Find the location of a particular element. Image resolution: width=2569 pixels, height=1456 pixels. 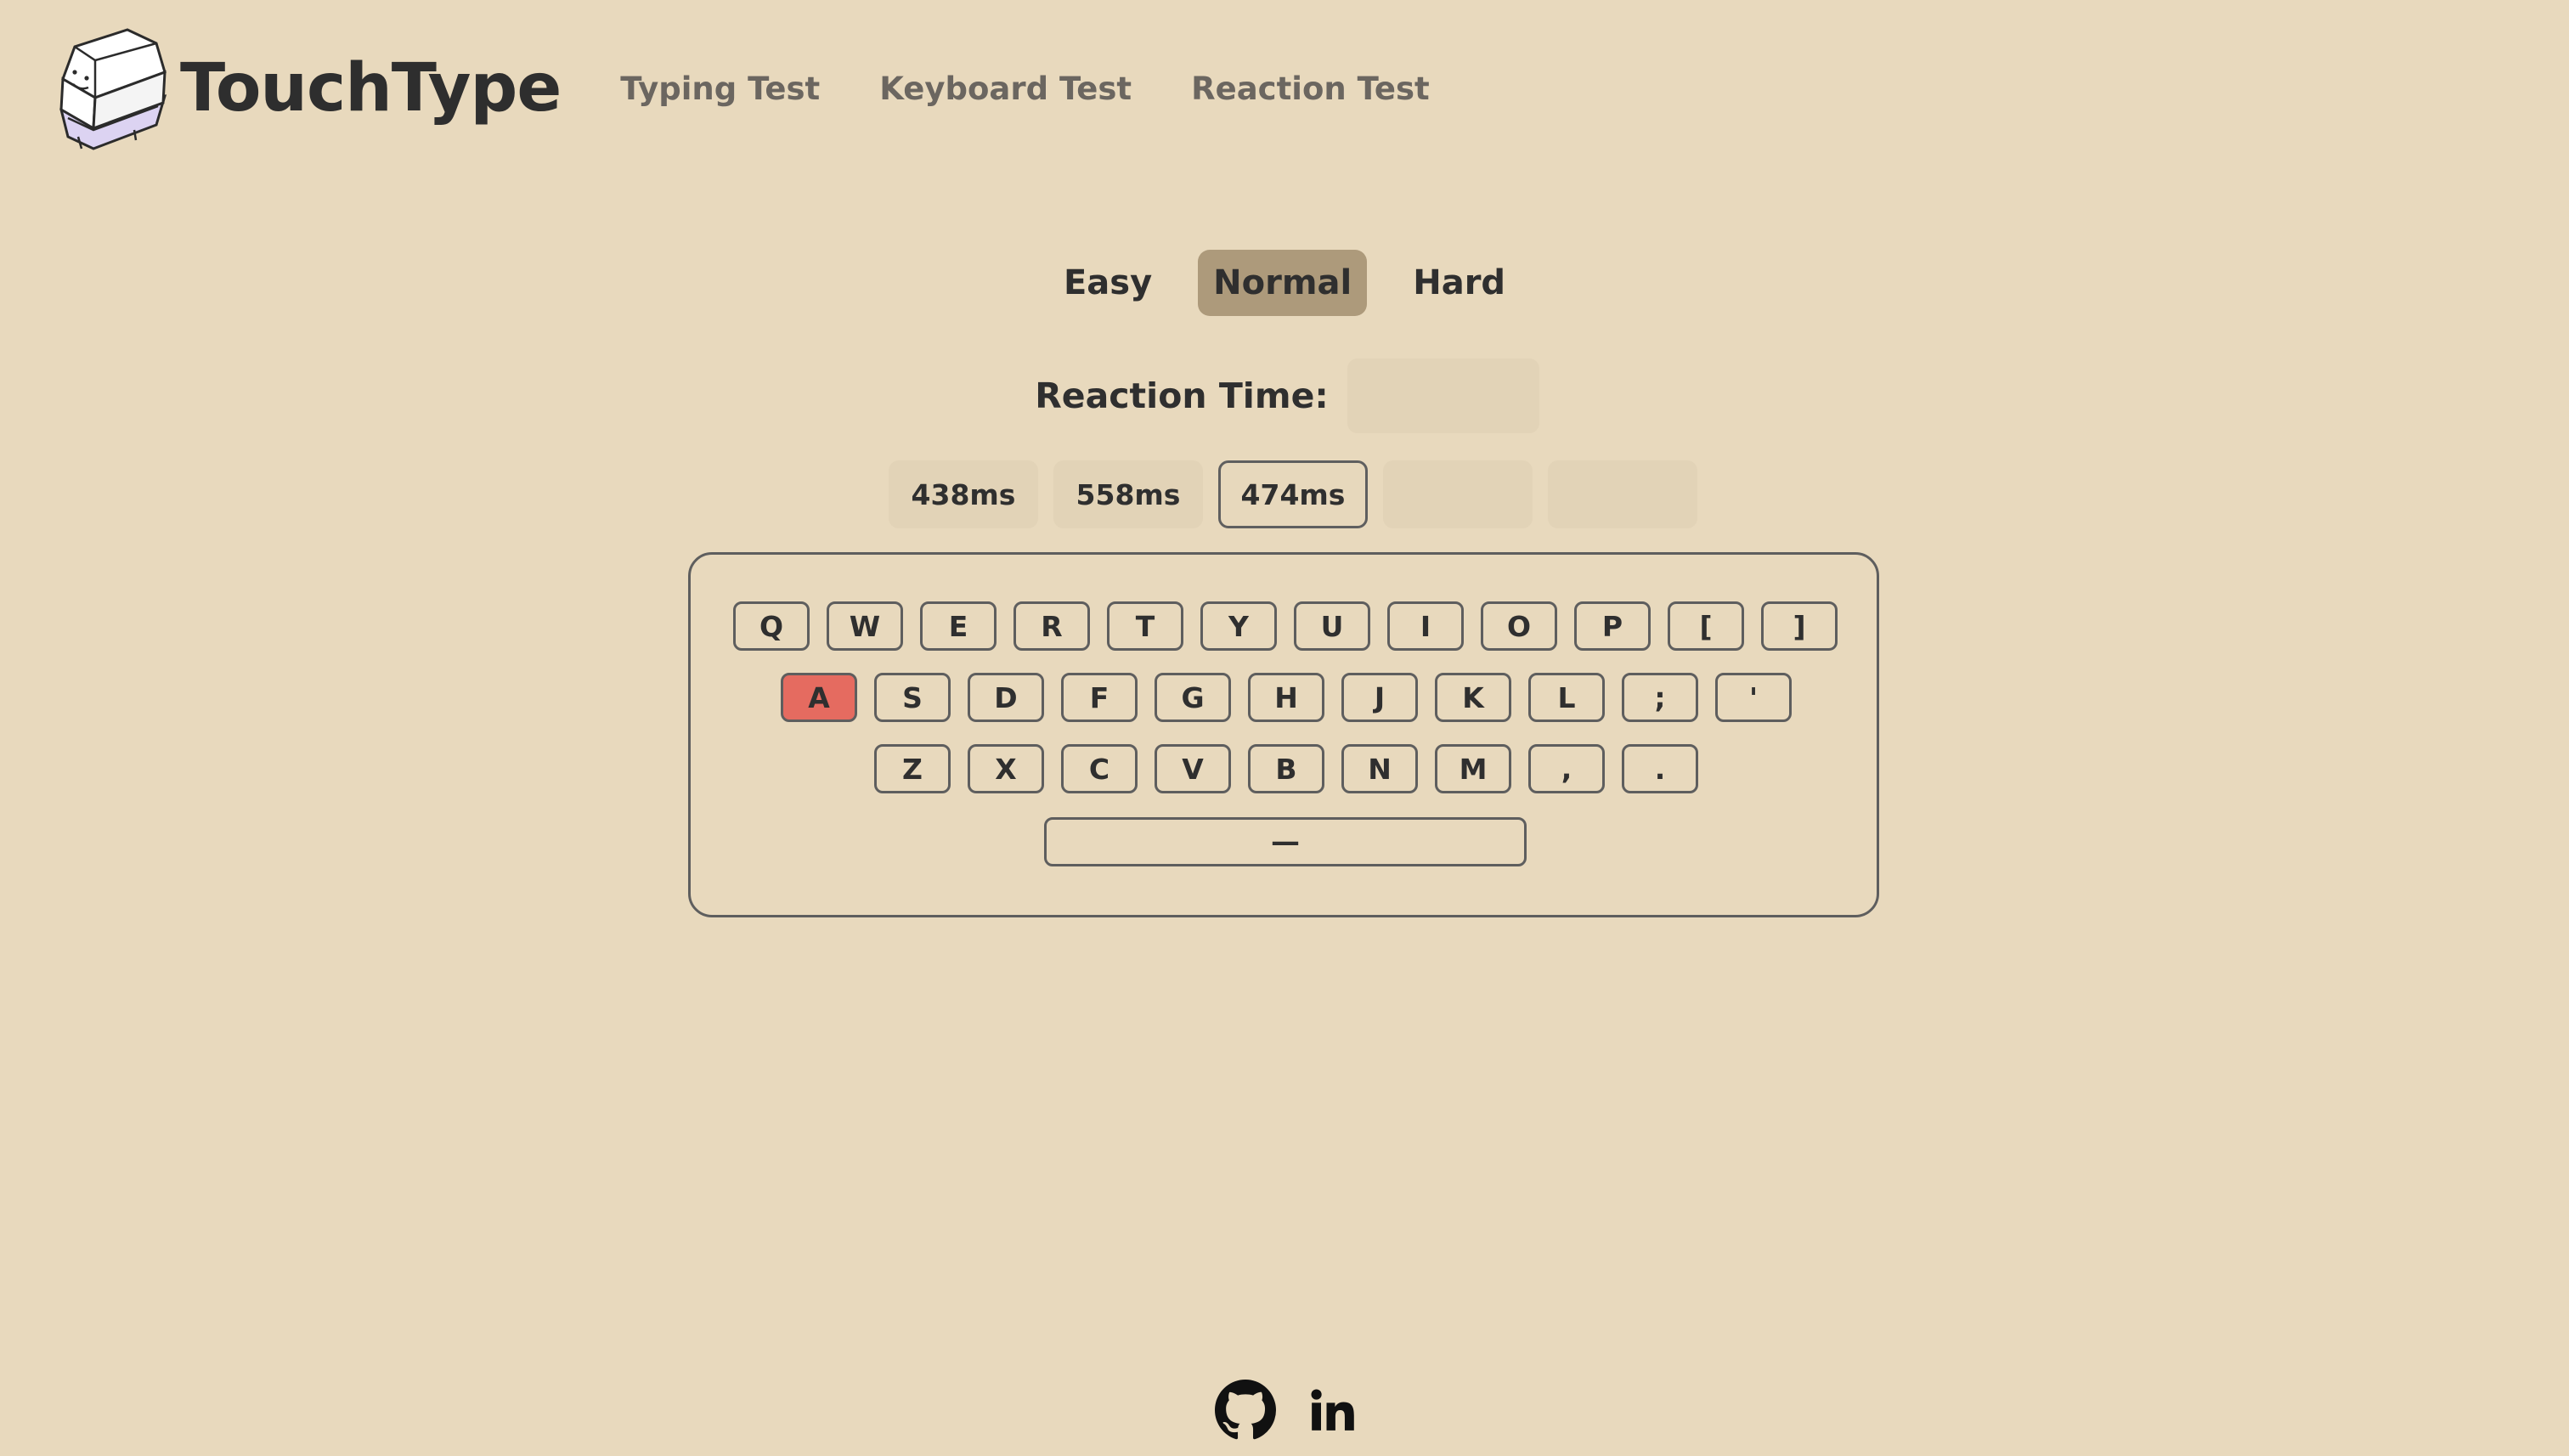

reaction-history-cell-2: 558ms is located at coordinates (1128, 494).